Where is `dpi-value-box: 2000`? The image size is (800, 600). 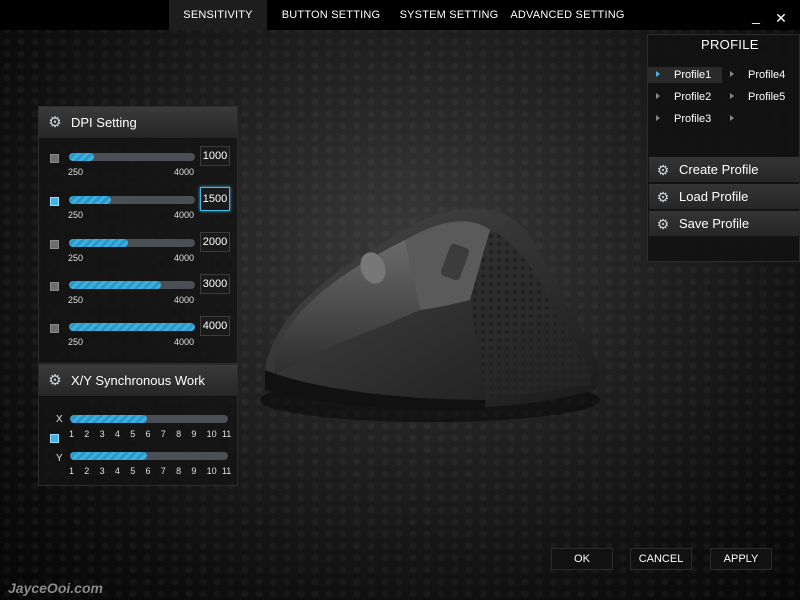 dpi-value-box: 2000 is located at coordinates (215, 242).